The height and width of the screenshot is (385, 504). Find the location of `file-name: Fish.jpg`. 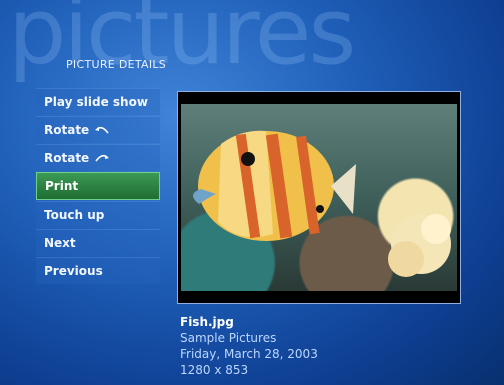

file-name: Fish.jpg is located at coordinates (207, 322).